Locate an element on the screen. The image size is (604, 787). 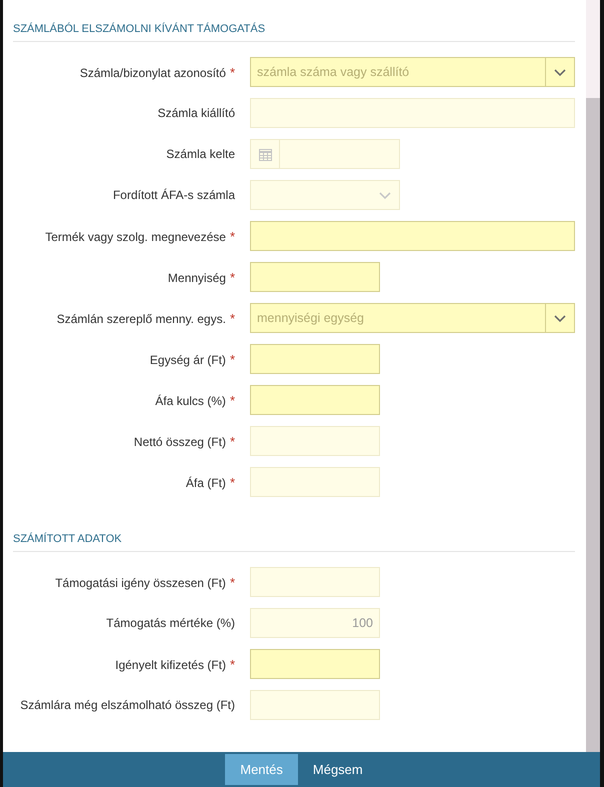
cancel-button: Mégsem is located at coordinates (338, 769).